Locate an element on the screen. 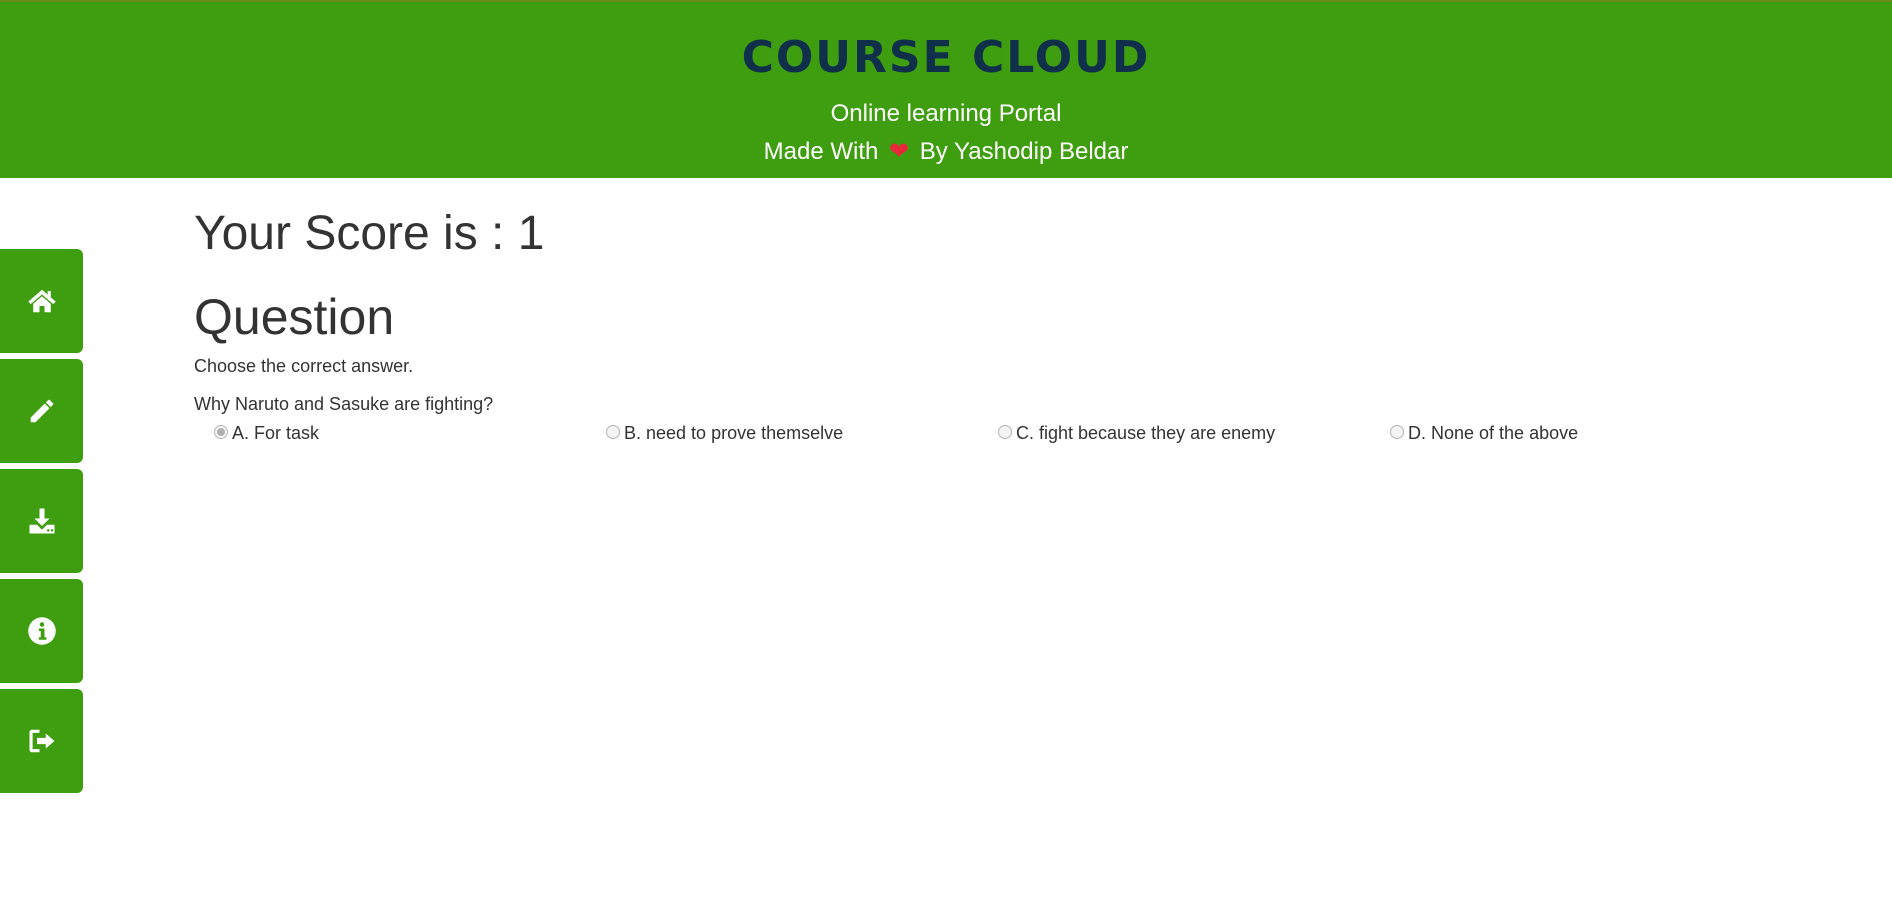 The image size is (1892, 915). option-d-label: D. None of the above is located at coordinates (1493, 433).